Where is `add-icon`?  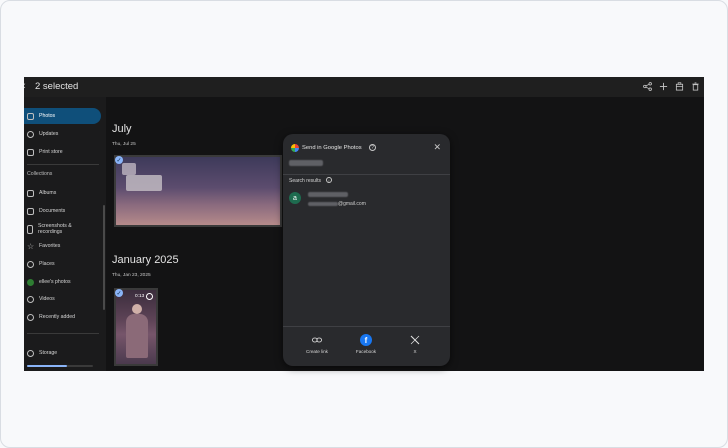
add-icon is located at coordinates (663, 86).